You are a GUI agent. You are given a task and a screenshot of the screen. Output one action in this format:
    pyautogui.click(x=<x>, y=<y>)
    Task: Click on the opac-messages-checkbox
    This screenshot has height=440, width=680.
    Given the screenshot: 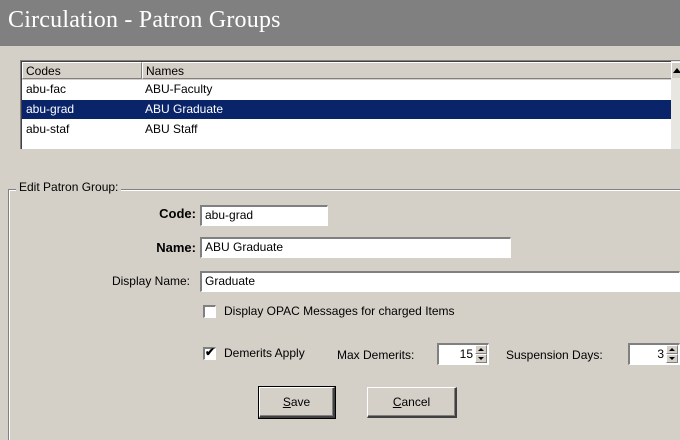 What is the action you would take?
    pyautogui.click(x=209, y=311)
    